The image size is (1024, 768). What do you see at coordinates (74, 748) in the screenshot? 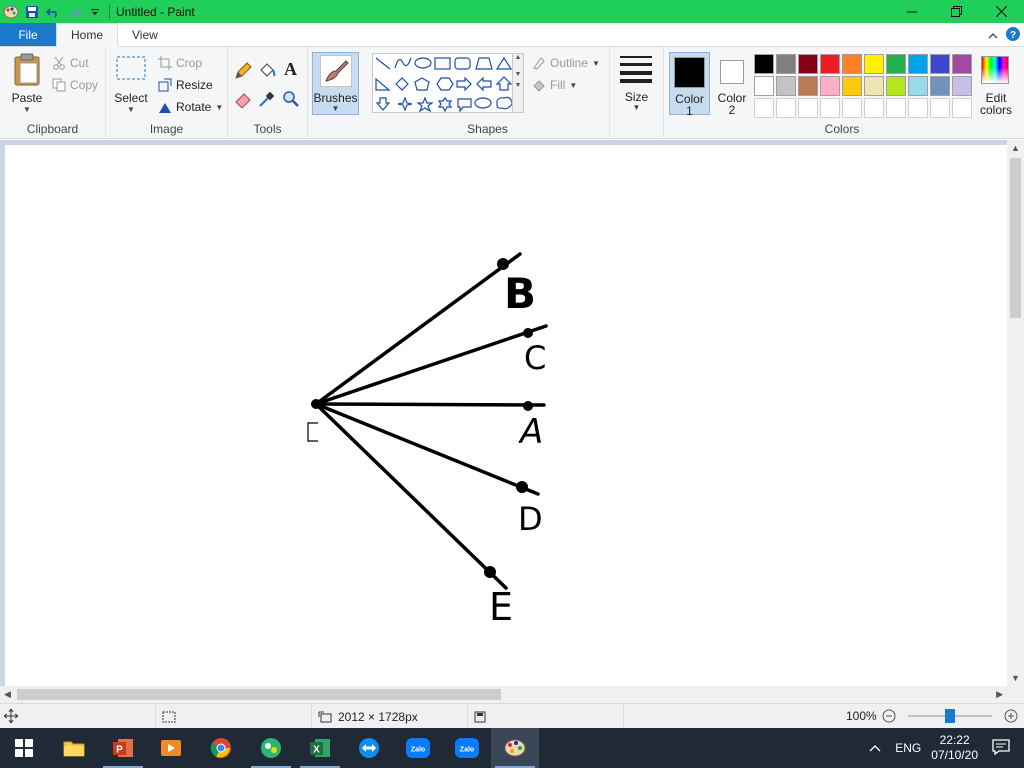
I see `taskbar-file-explorer` at bounding box center [74, 748].